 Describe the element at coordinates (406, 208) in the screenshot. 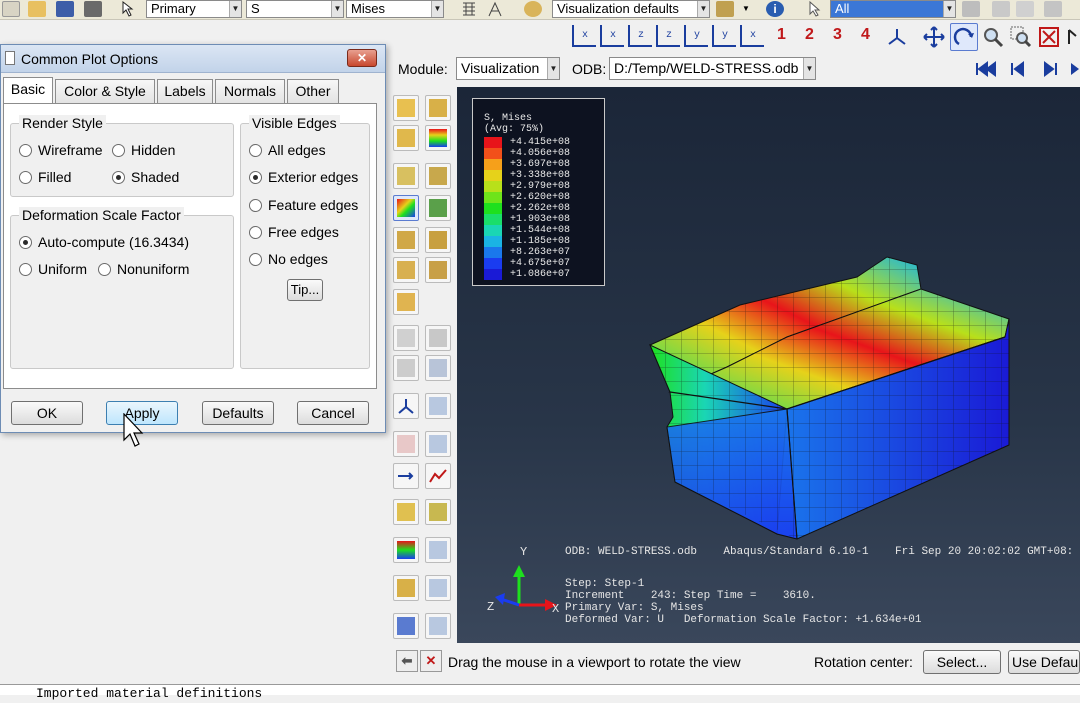

I see `contour-options-button` at that location.